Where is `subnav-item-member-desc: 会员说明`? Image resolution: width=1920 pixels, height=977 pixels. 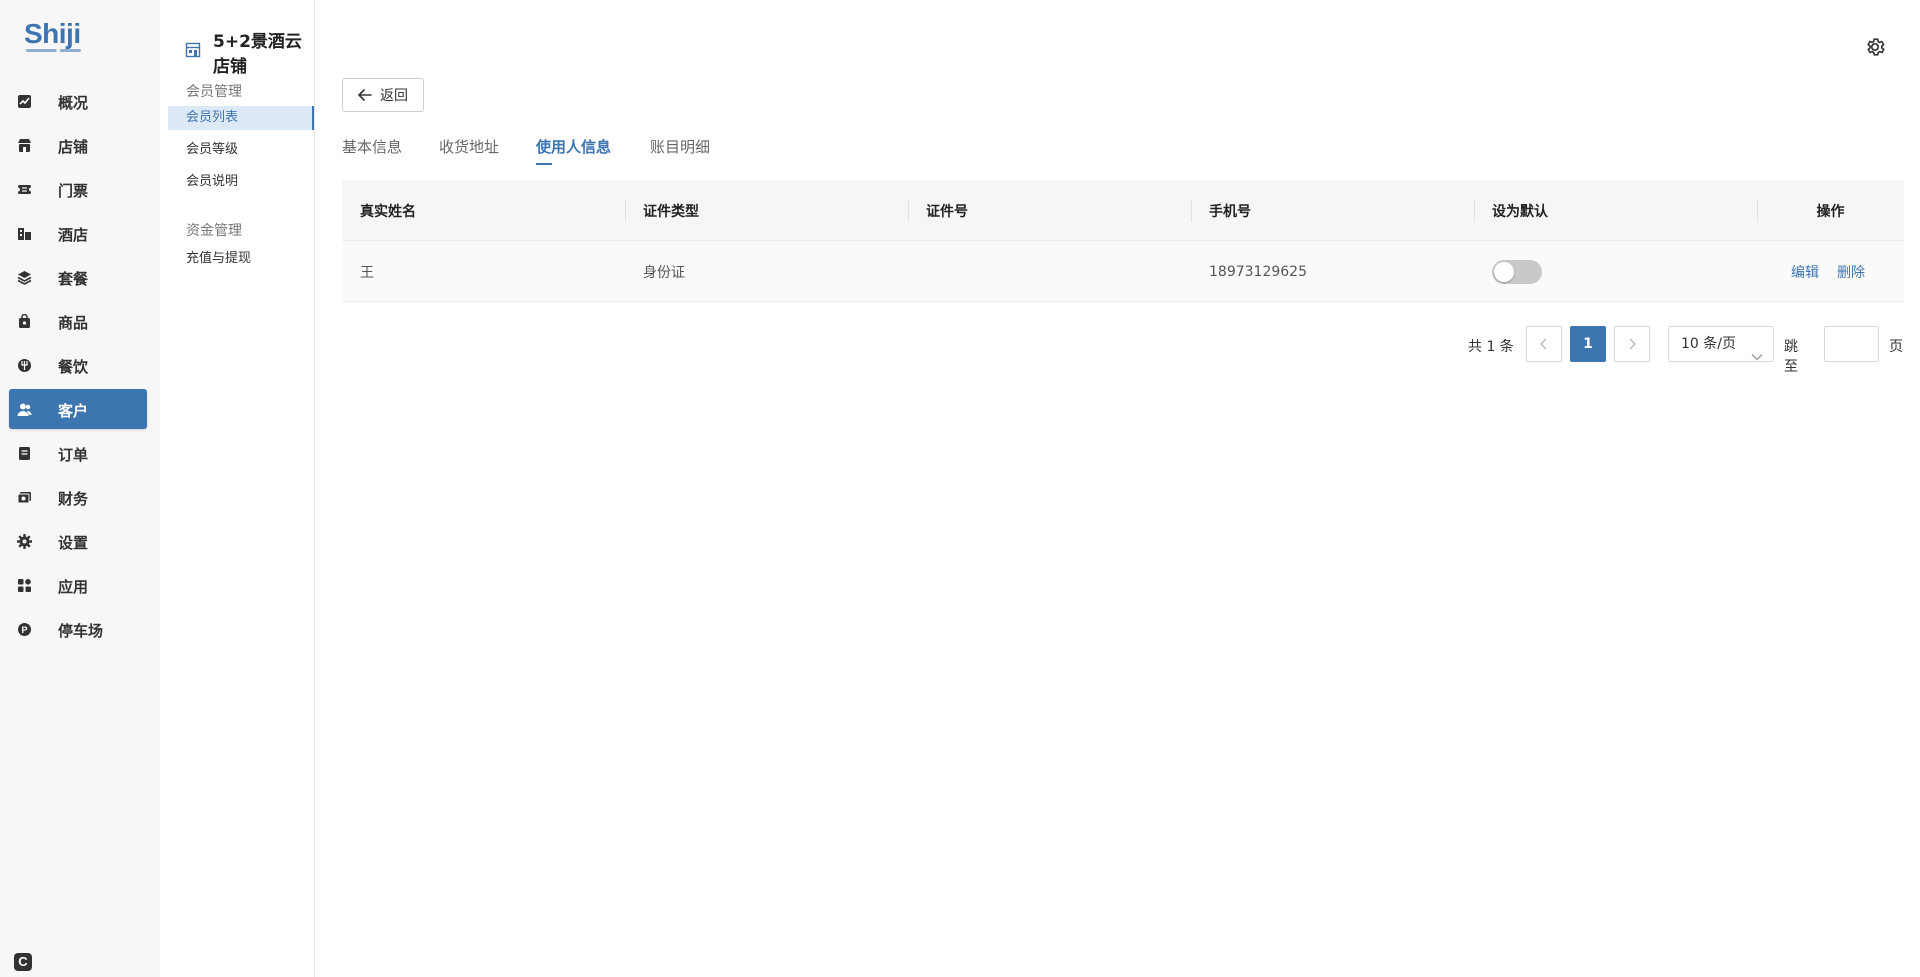
subnav-item-member-desc: 会员说明 is located at coordinates (241, 182).